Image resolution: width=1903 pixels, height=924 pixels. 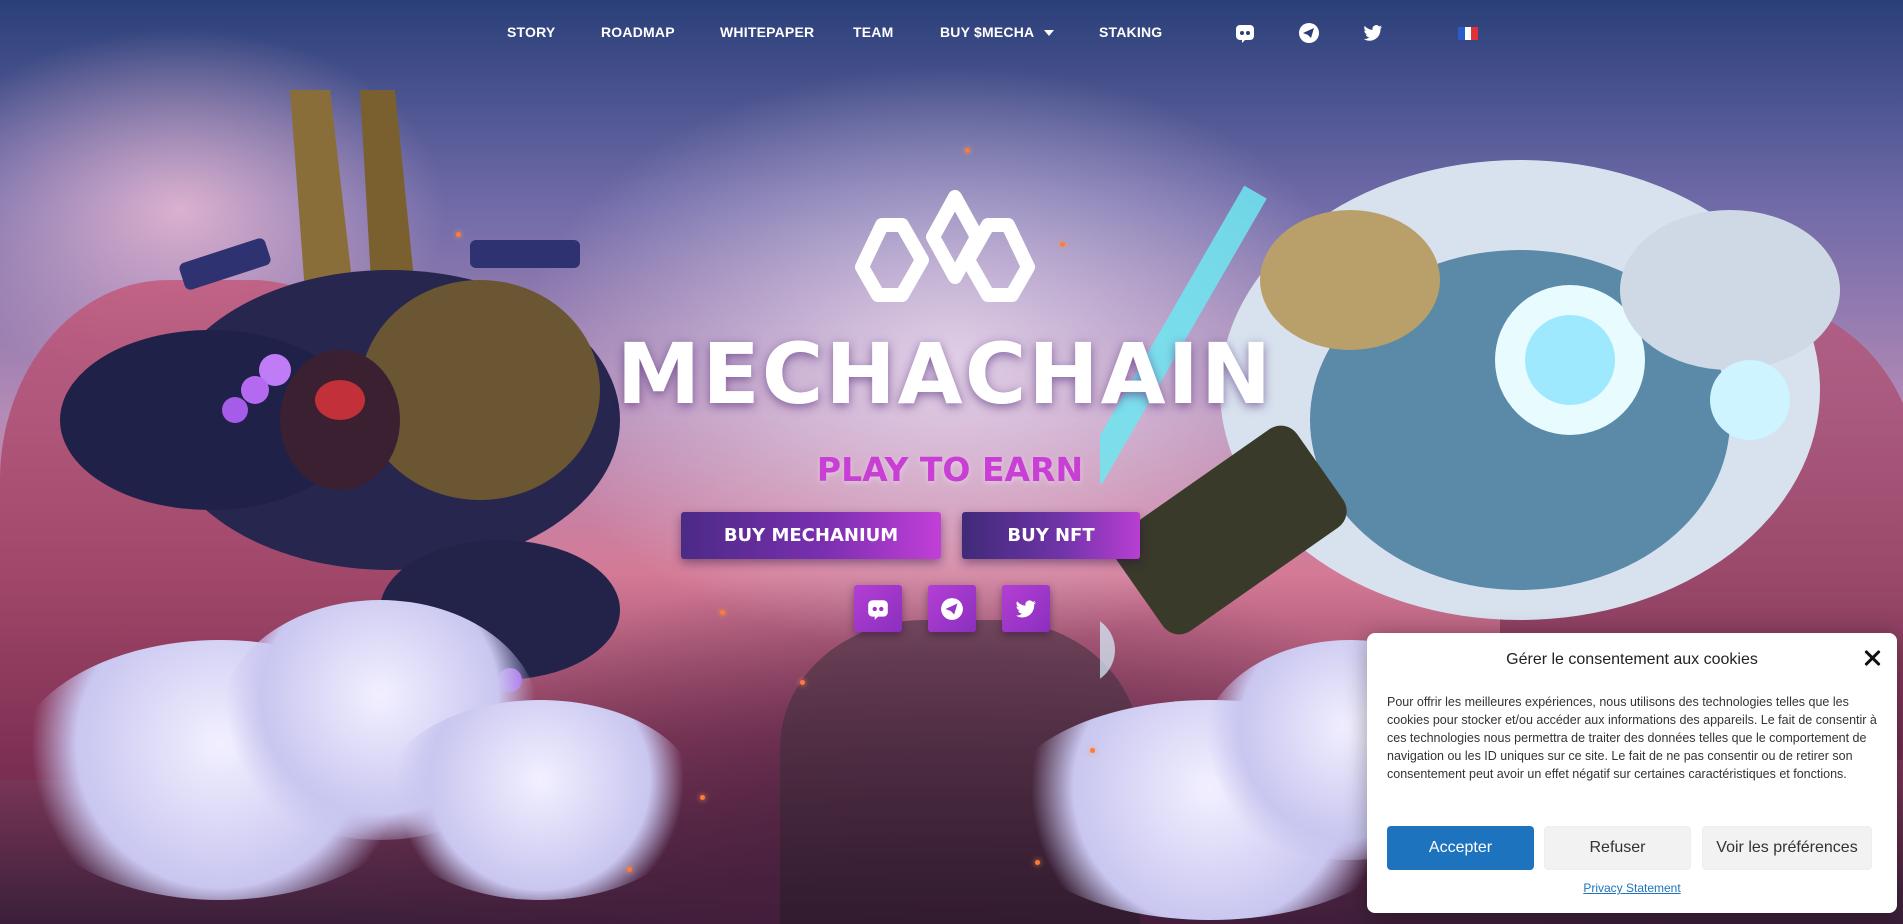 I want to click on privacy-statement-link: Privacy Statement, so click(x=1632, y=888).